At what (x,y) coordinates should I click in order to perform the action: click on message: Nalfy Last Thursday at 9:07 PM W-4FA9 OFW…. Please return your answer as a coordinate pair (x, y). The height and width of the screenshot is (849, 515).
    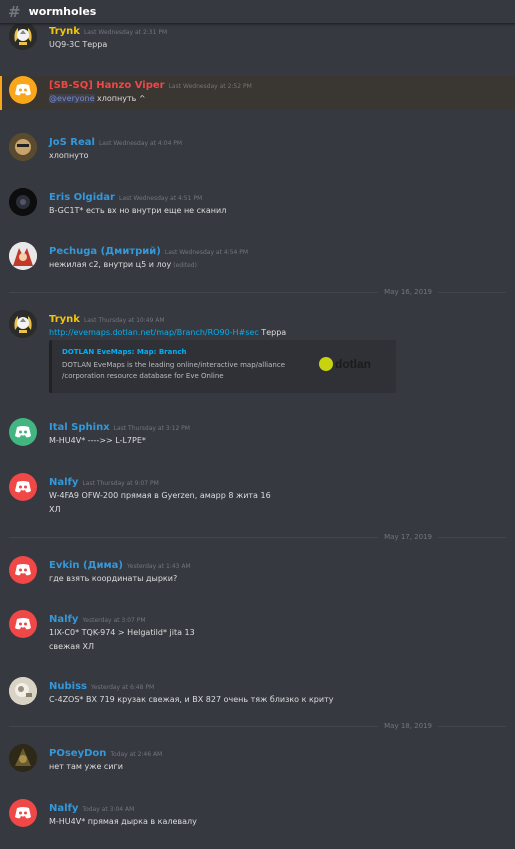
    Looking at the image, I should click on (257, 494).